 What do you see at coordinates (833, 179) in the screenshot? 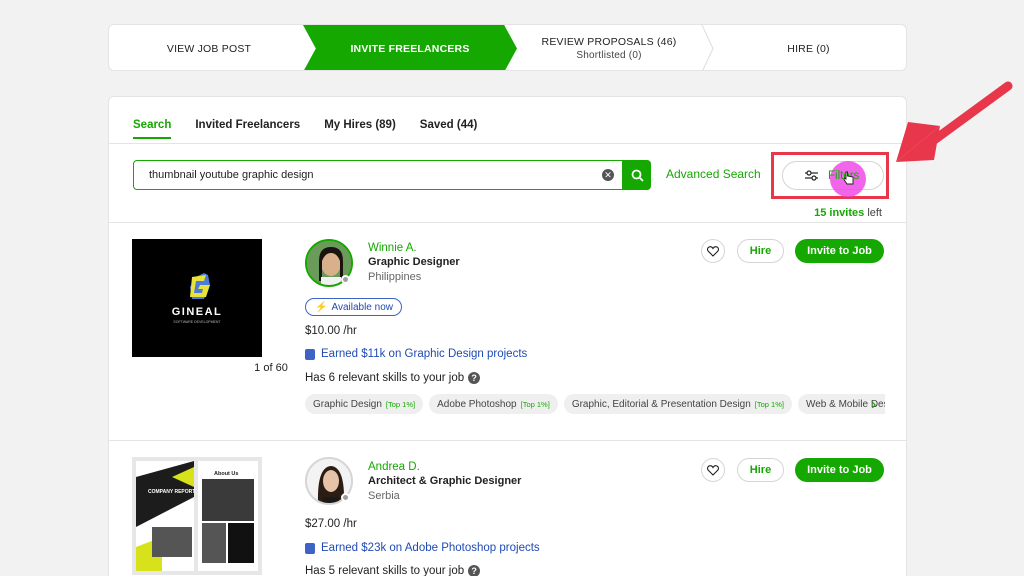
I see `filters-button: Filters` at bounding box center [833, 179].